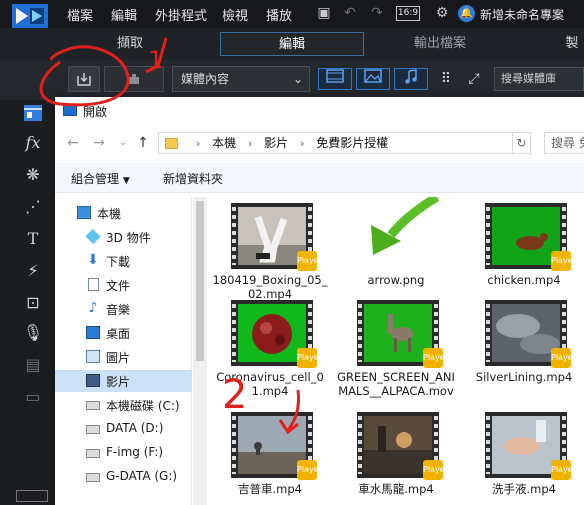  Describe the element at coordinates (297, 79) in the screenshot. I see `chevron-down-icon: ⌄` at that location.